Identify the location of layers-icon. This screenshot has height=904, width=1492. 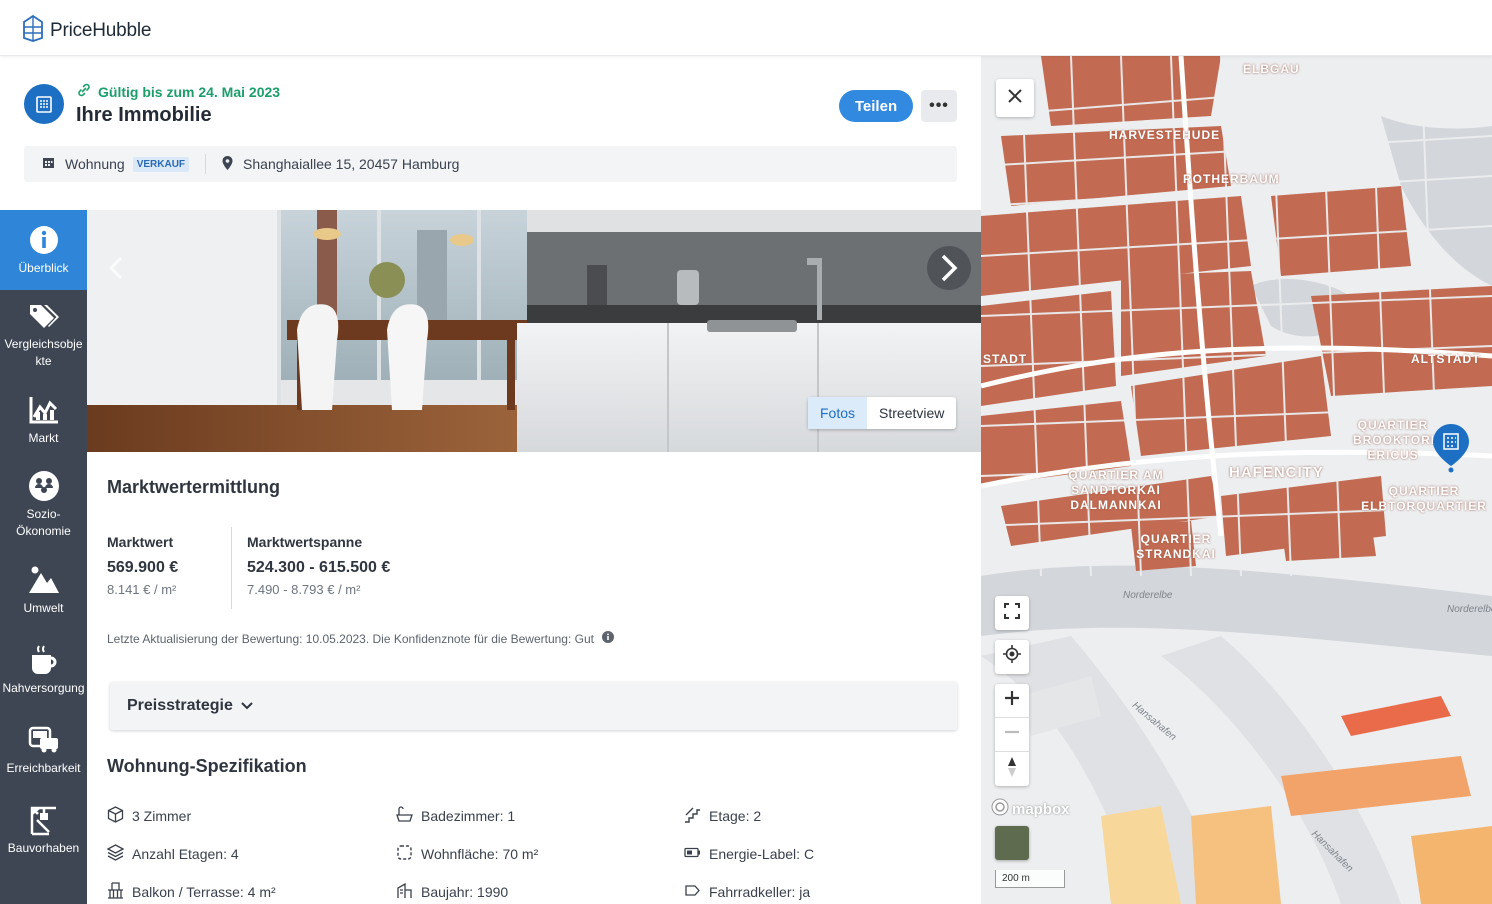
(115, 854).